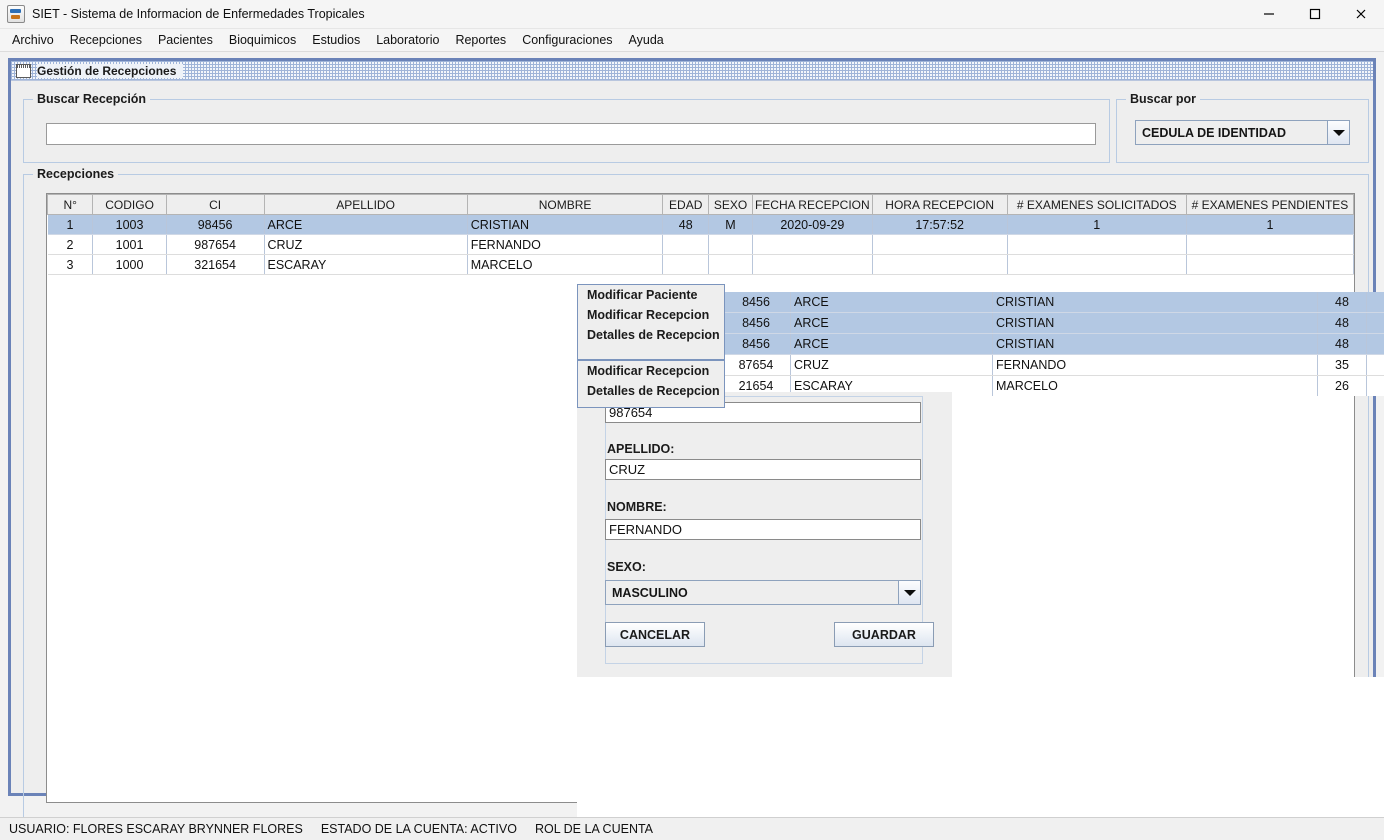 The image size is (1384, 840). I want to click on cancelar-button: CANCELAR, so click(655, 634).